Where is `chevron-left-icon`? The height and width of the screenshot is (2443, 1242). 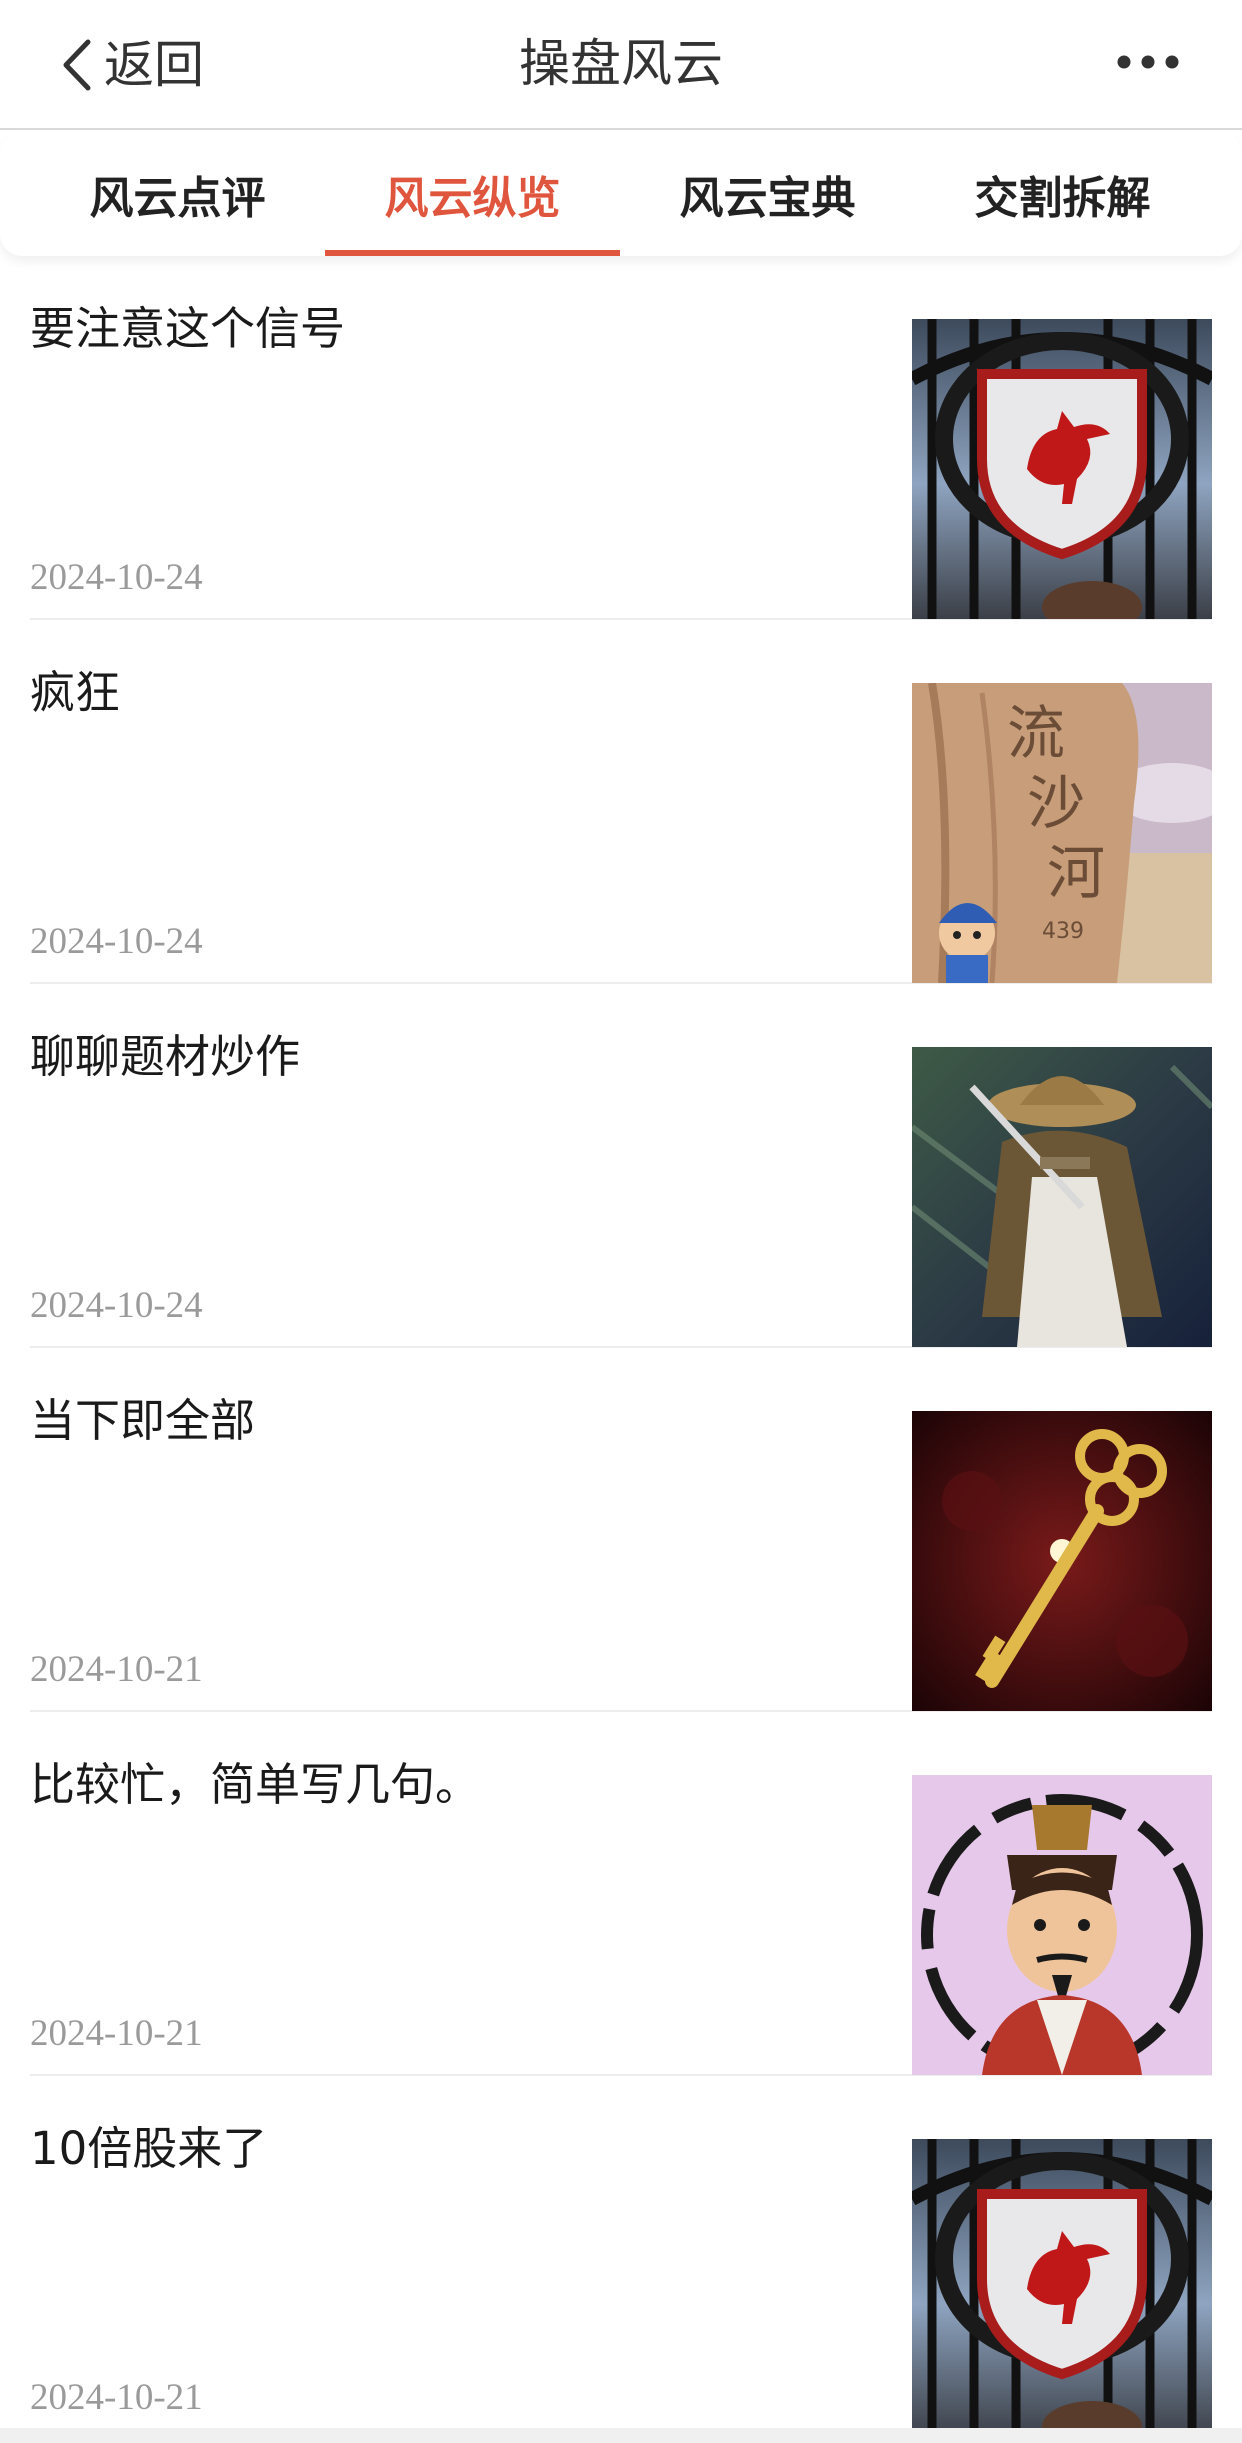 chevron-left-icon is located at coordinates (78, 65).